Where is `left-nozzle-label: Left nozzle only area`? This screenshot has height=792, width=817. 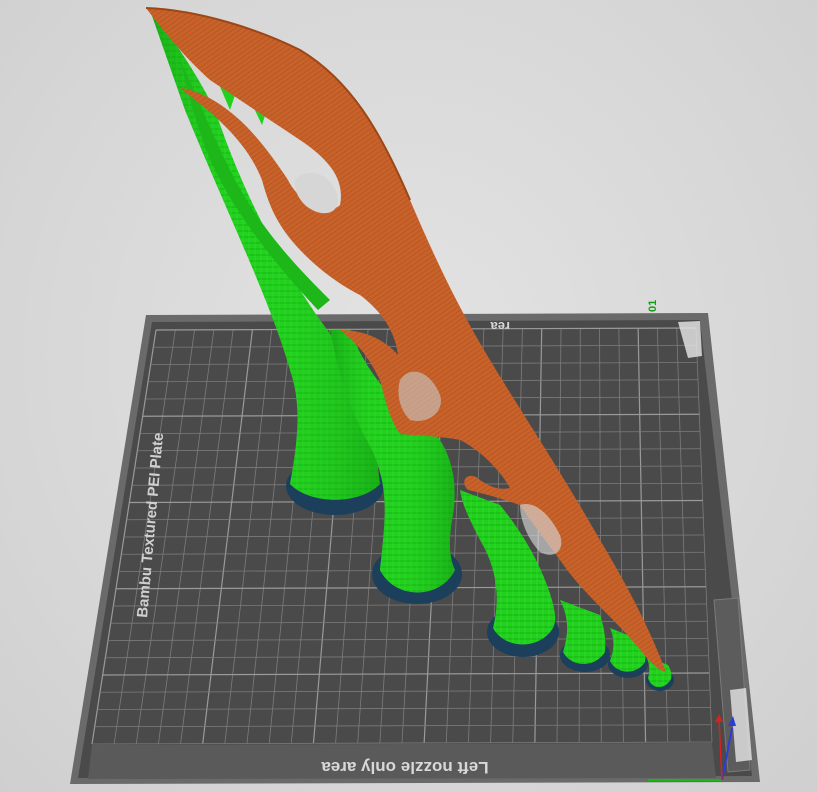
left-nozzle-label: Left nozzle only area is located at coordinates (405, 767).